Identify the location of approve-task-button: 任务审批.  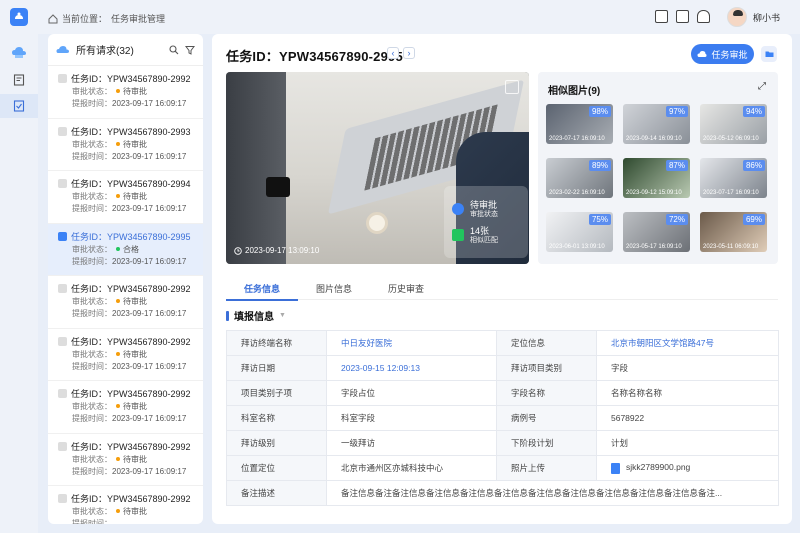
(722, 54).